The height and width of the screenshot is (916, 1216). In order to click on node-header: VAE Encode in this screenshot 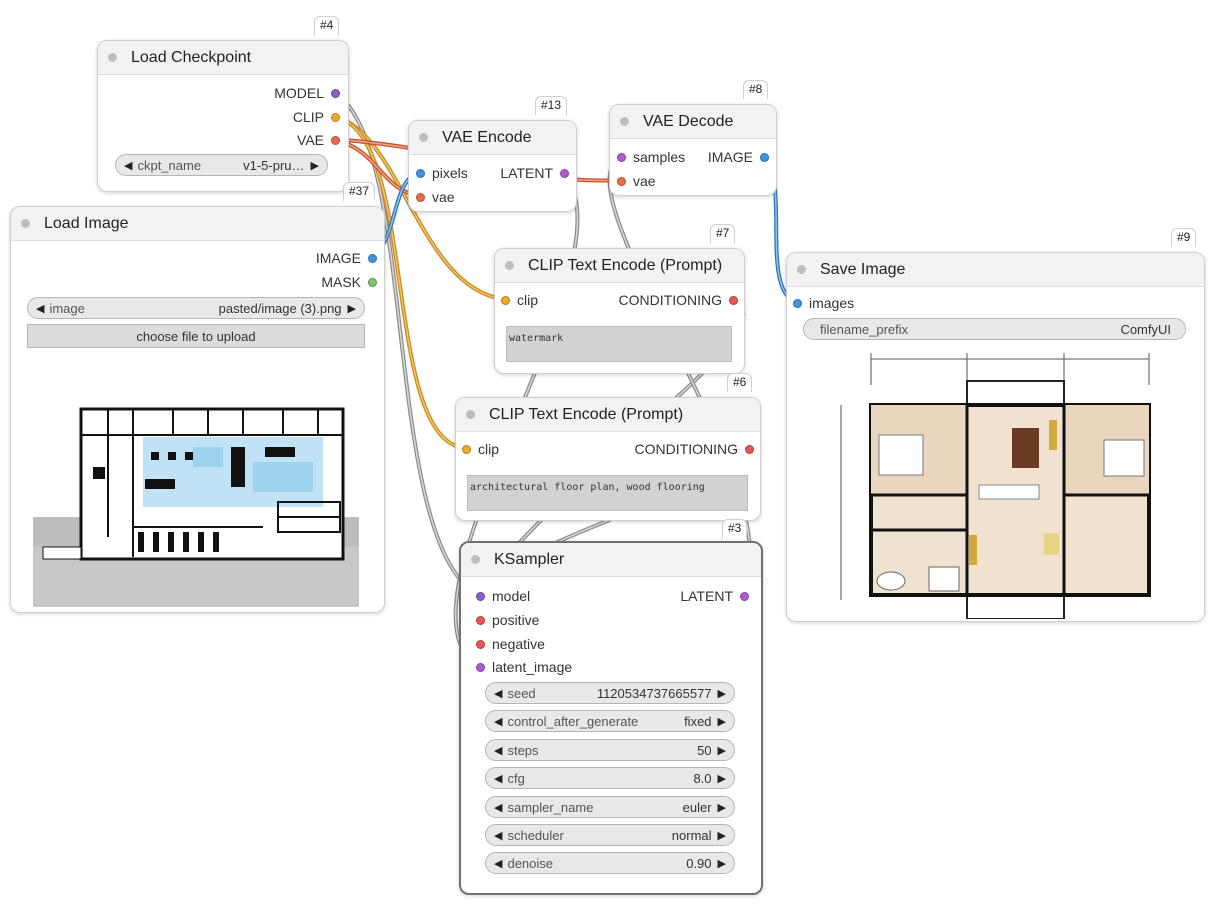, I will do `click(492, 138)`.